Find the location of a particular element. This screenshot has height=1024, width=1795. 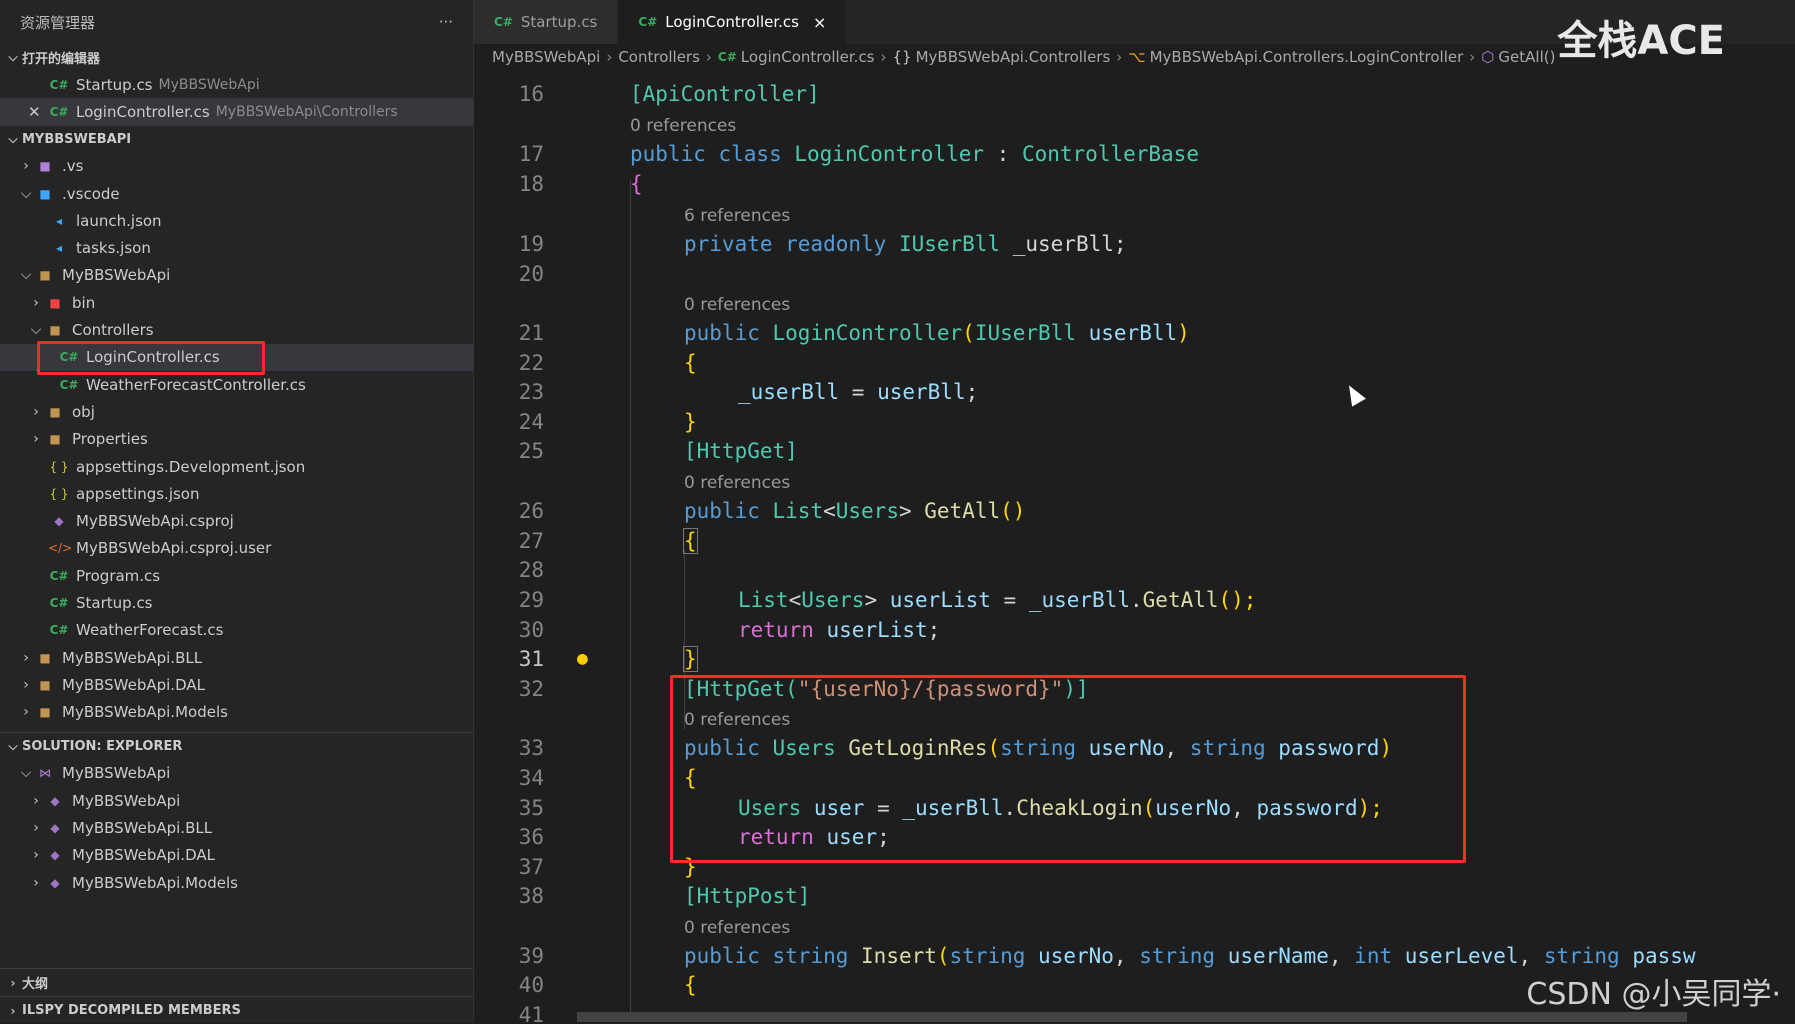

code-line: } is located at coordinates (690, 422).